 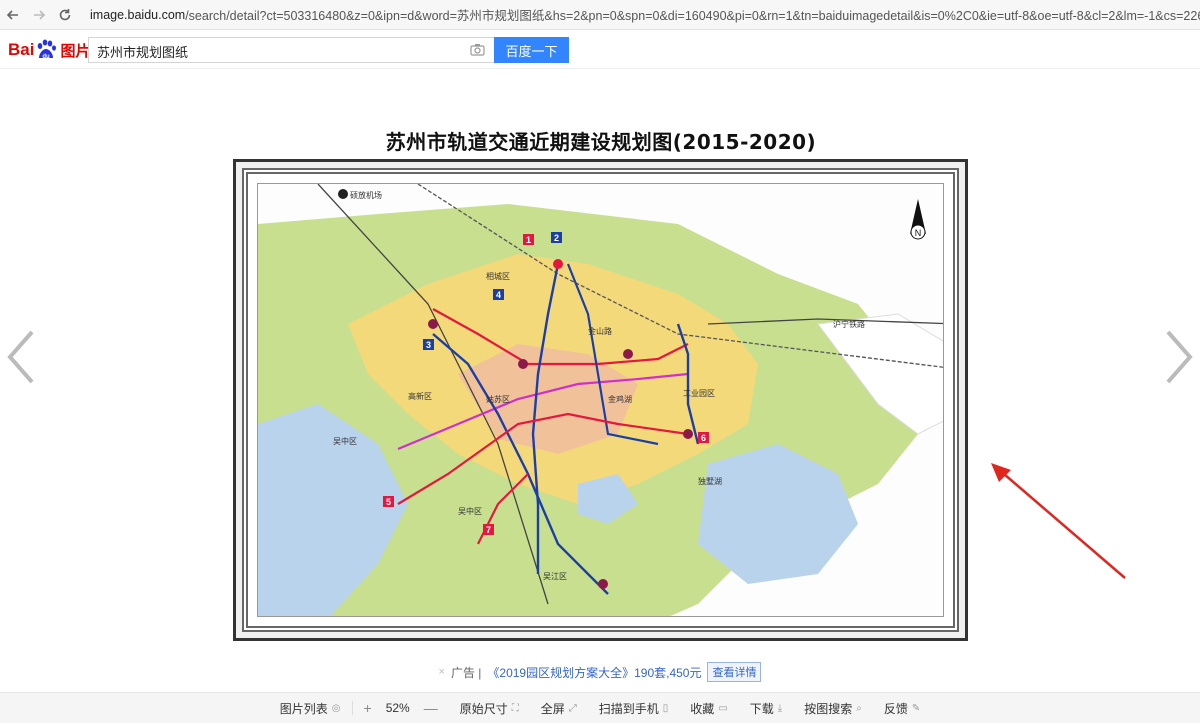 I want to click on station-east, so click(x=628, y=354).